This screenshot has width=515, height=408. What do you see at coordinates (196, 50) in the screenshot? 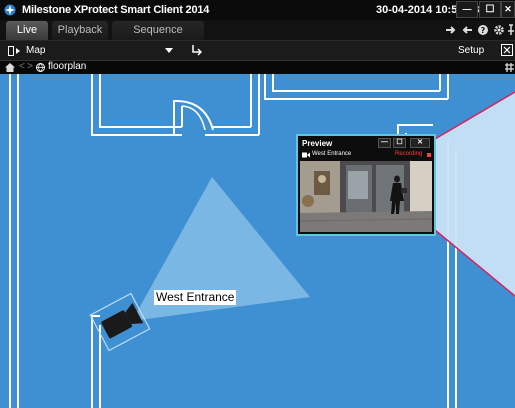
I see `up-level-icon` at bounding box center [196, 50].